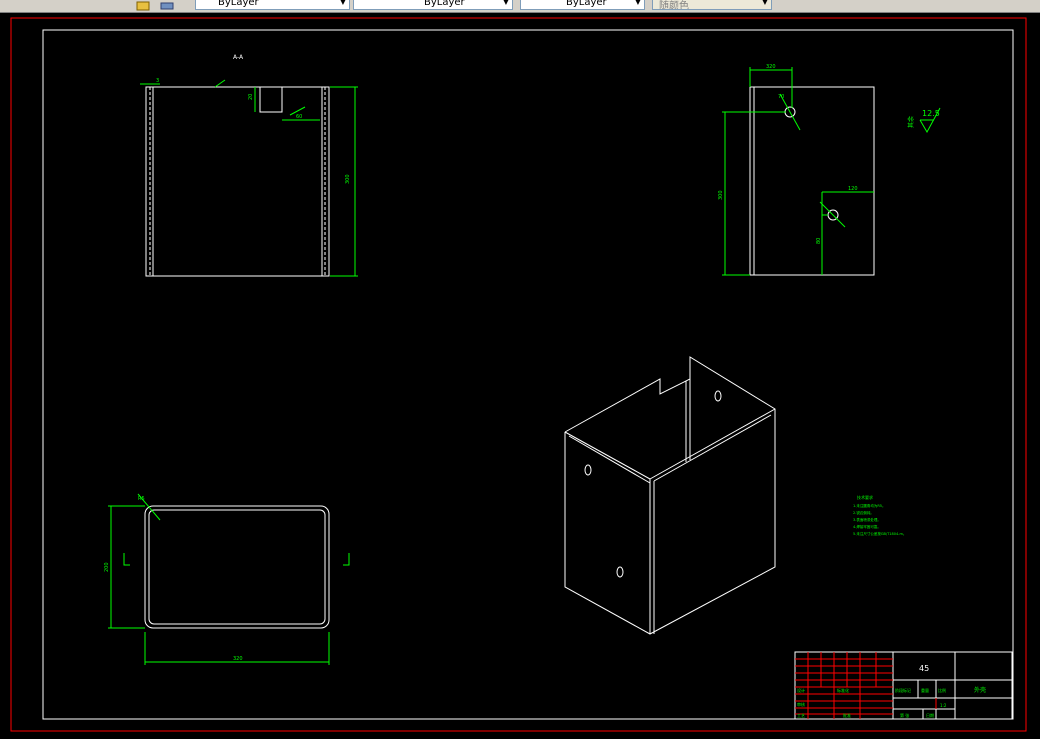  What do you see at coordinates (251, 97) in the screenshot?
I see `dim-notch-depth: 20` at bounding box center [251, 97].